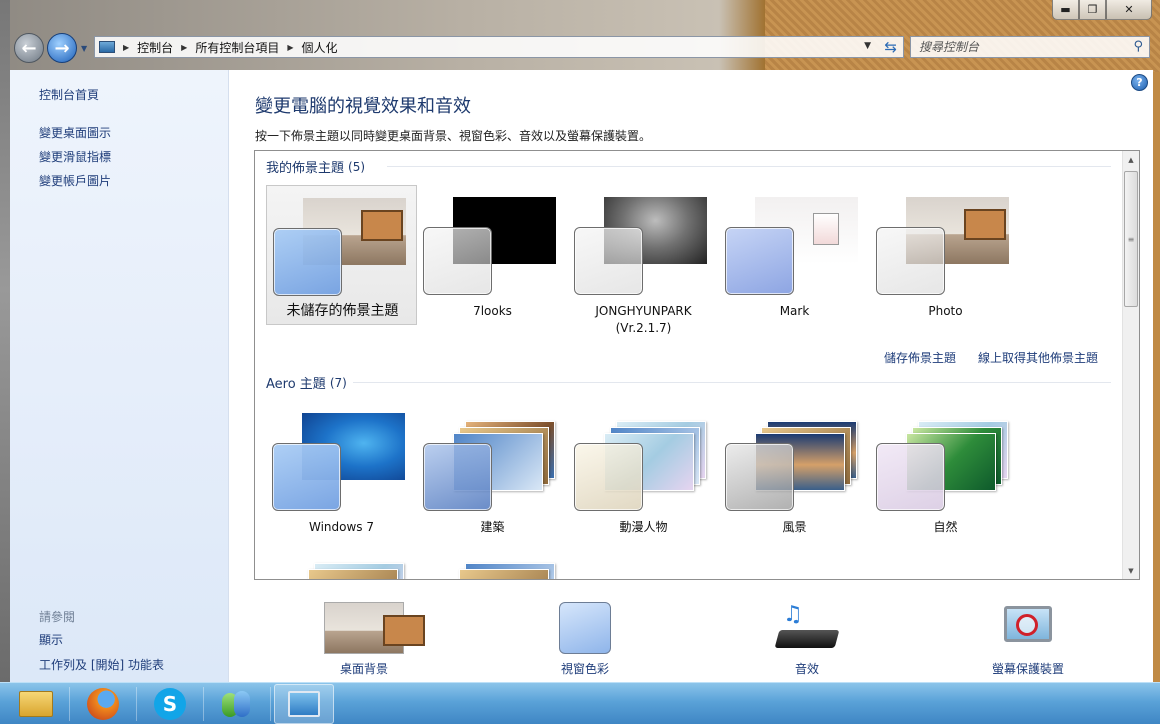  I want to click on breadcrumb-personalization: 個人化, so click(320, 47).